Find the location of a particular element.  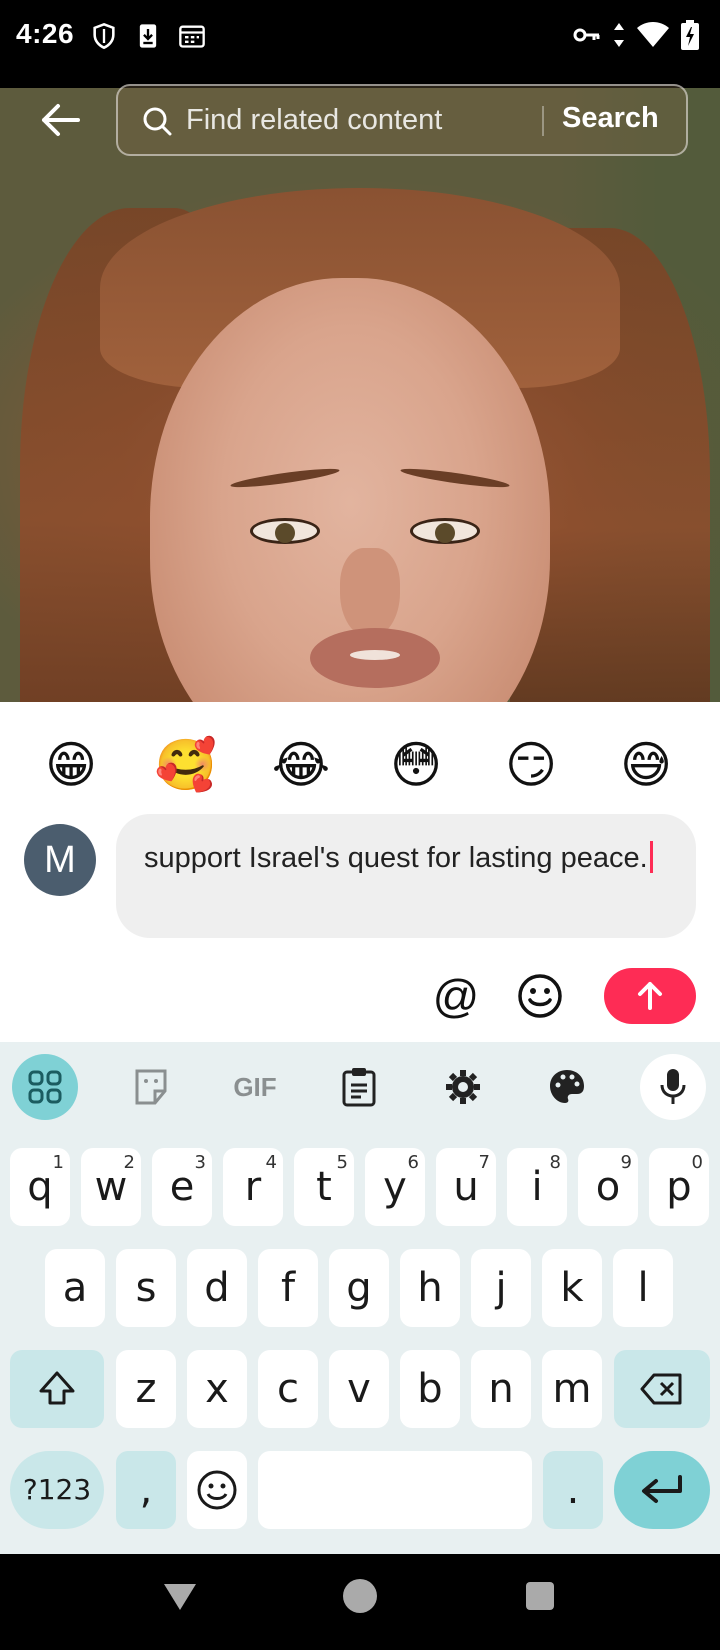

key-v: v is located at coordinates (359, 1389).